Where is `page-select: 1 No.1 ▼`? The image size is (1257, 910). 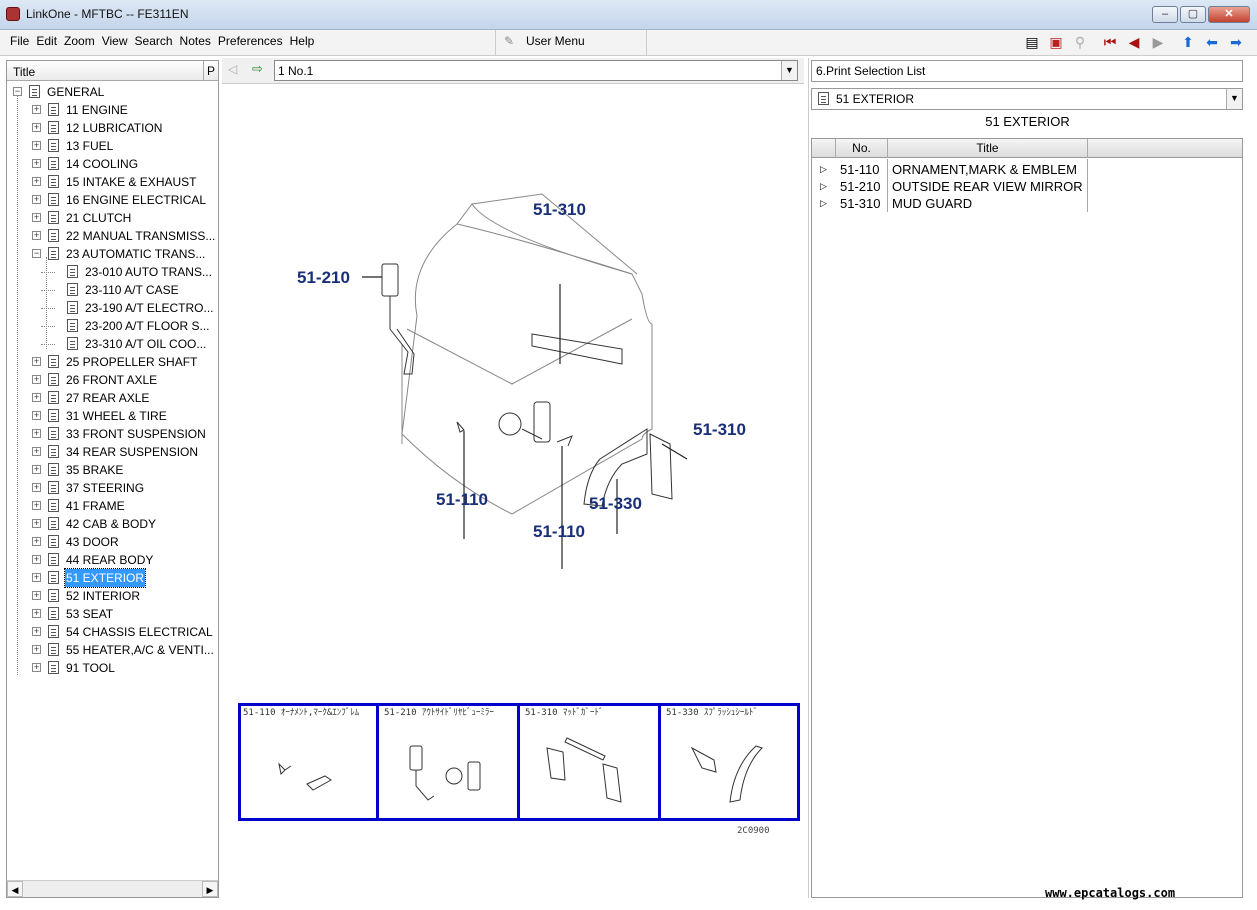
page-select: 1 No.1 ▼ is located at coordinates (536, 70).